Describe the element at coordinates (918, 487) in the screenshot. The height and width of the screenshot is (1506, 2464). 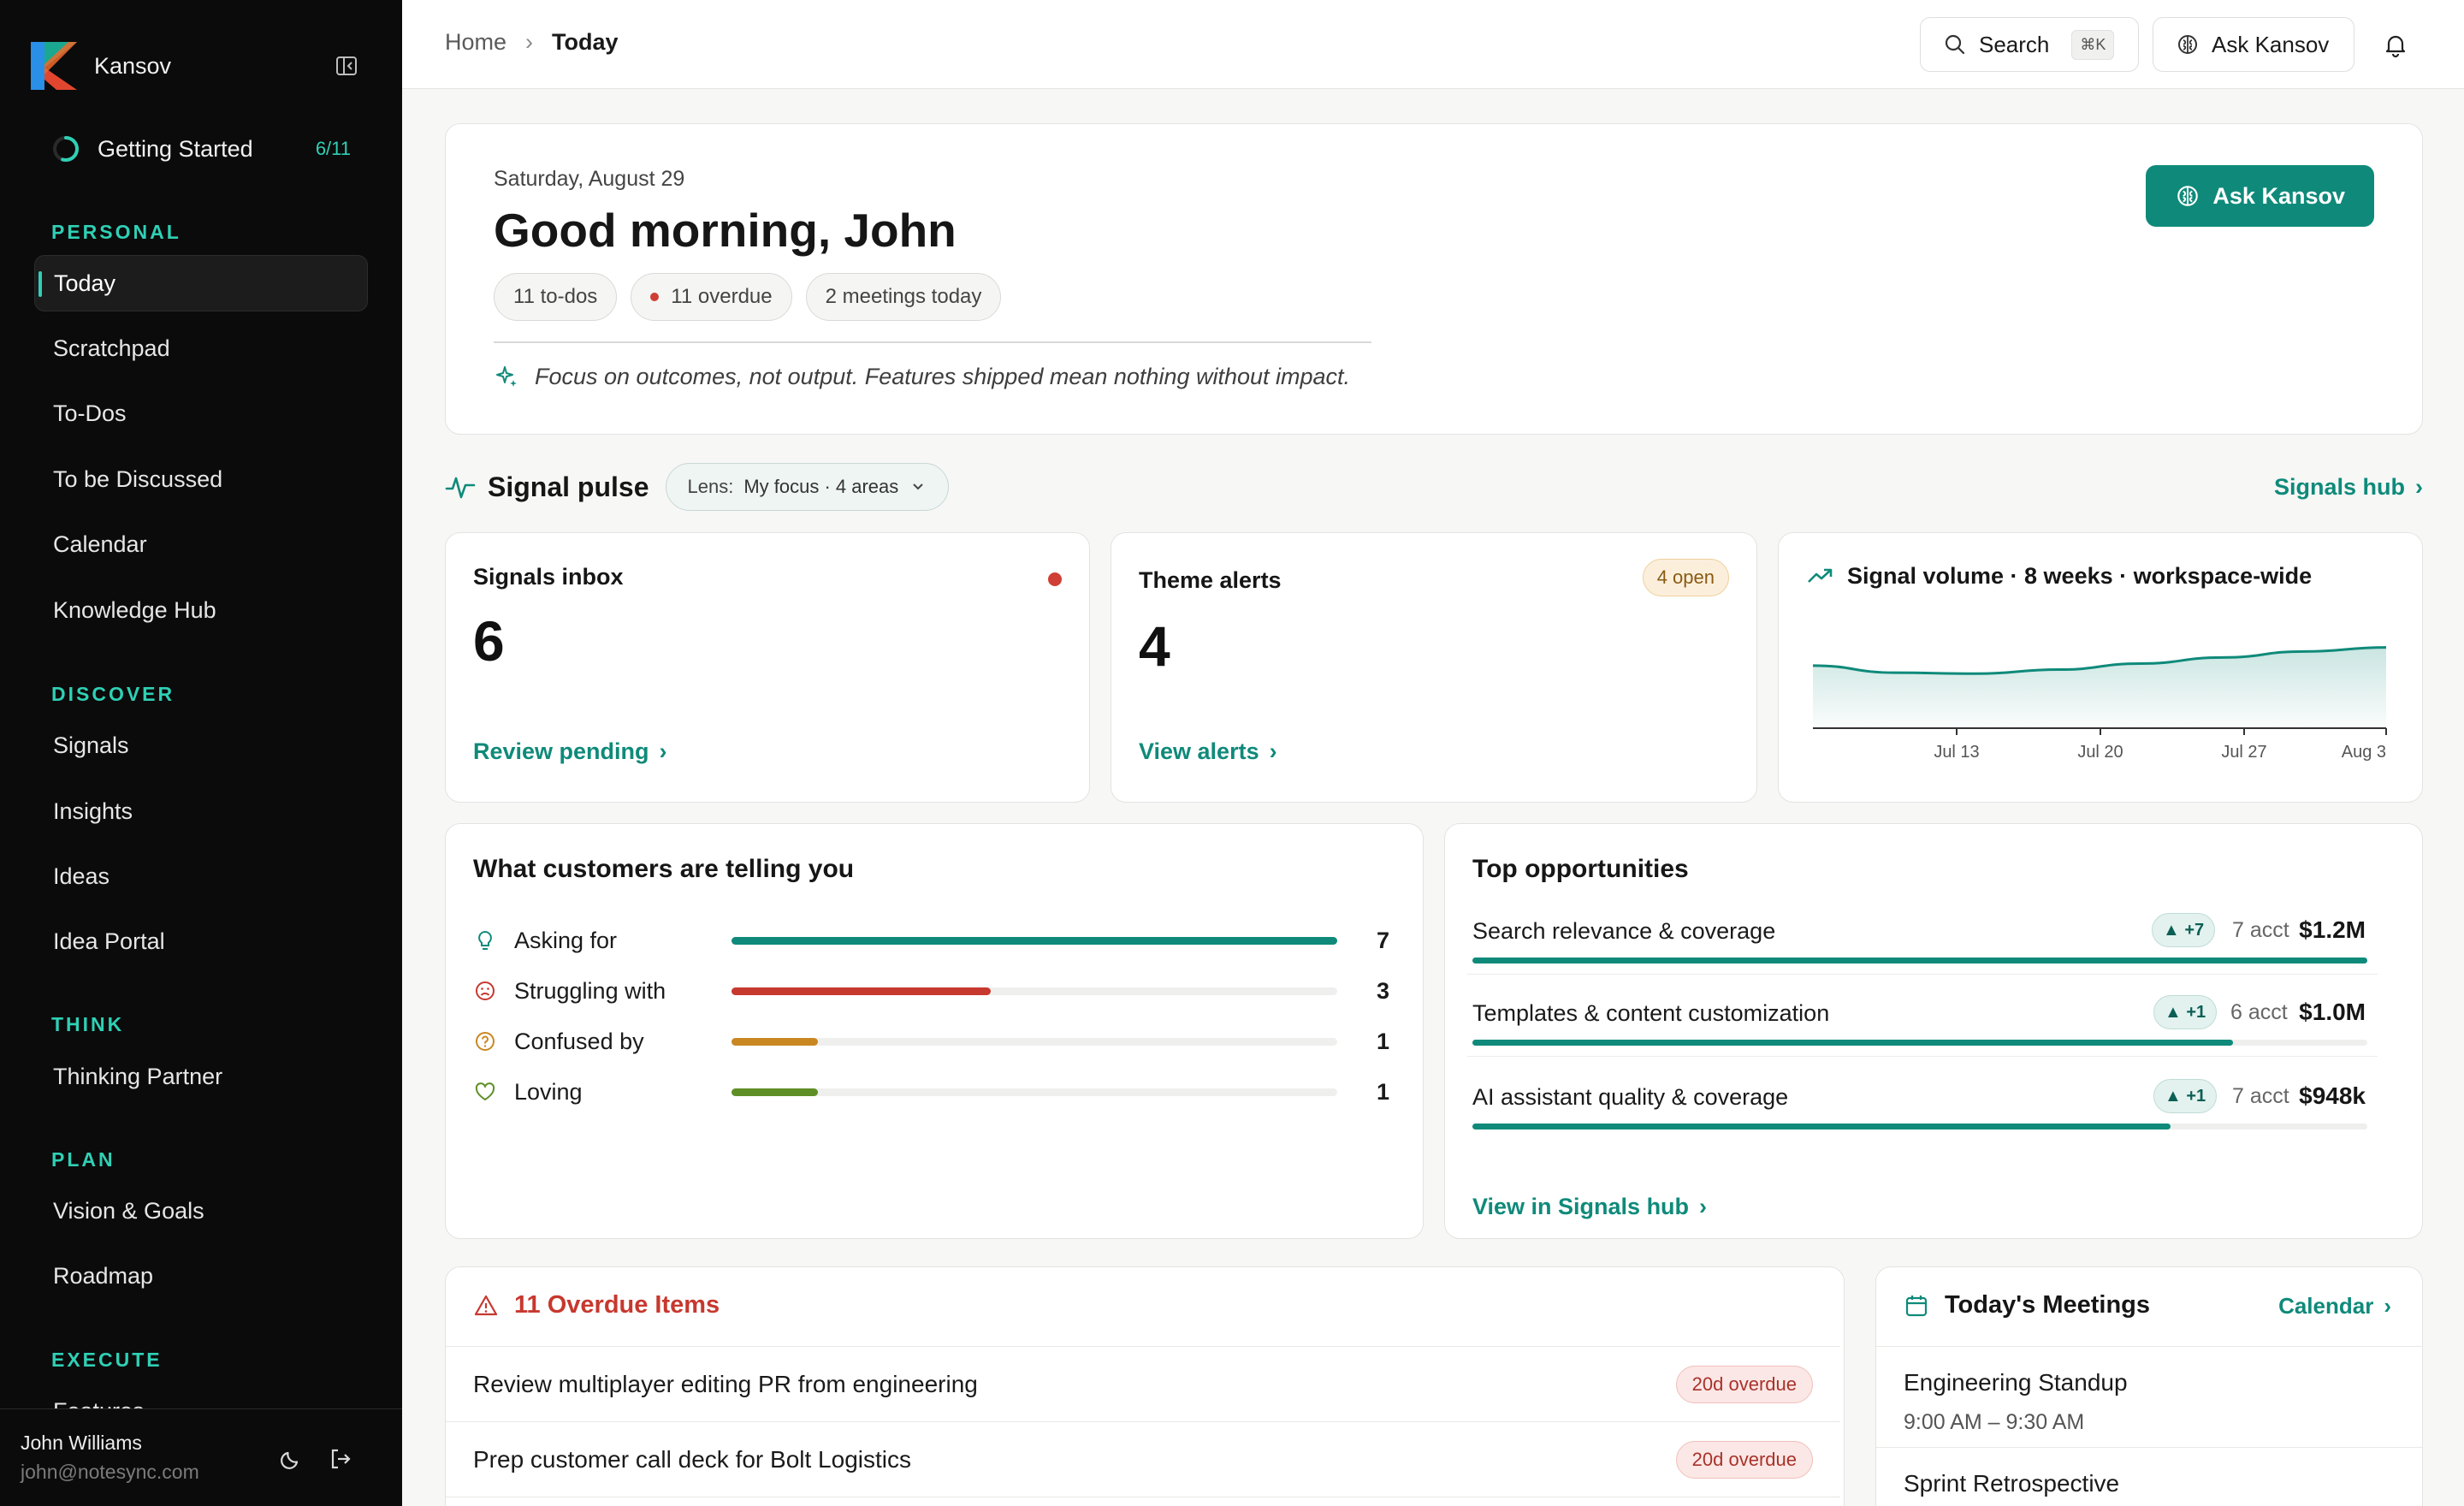
I see `chevron-down-icon` at that location.